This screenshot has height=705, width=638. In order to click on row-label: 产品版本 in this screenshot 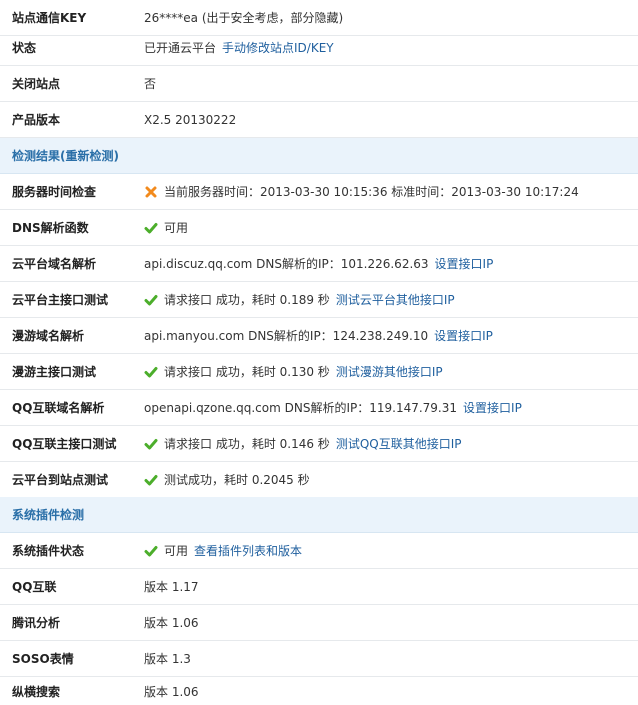, I will do `click(36, 120)`.